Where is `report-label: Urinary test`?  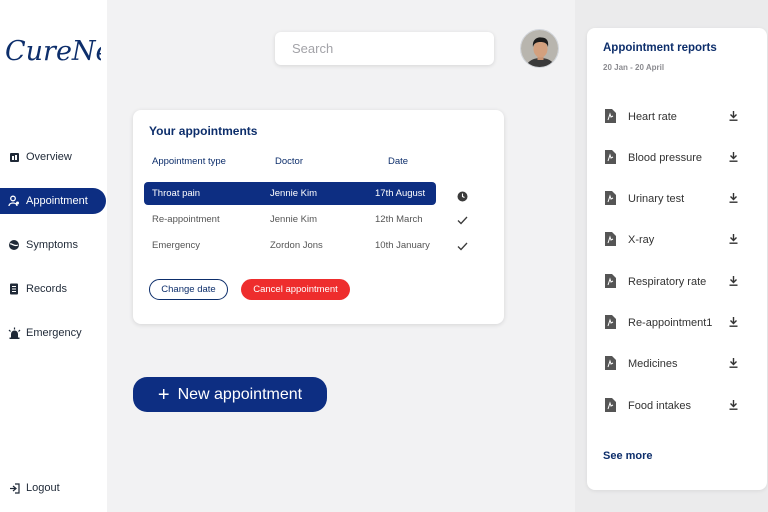
report-label: Urinary test is located at coordinates (656, 199).